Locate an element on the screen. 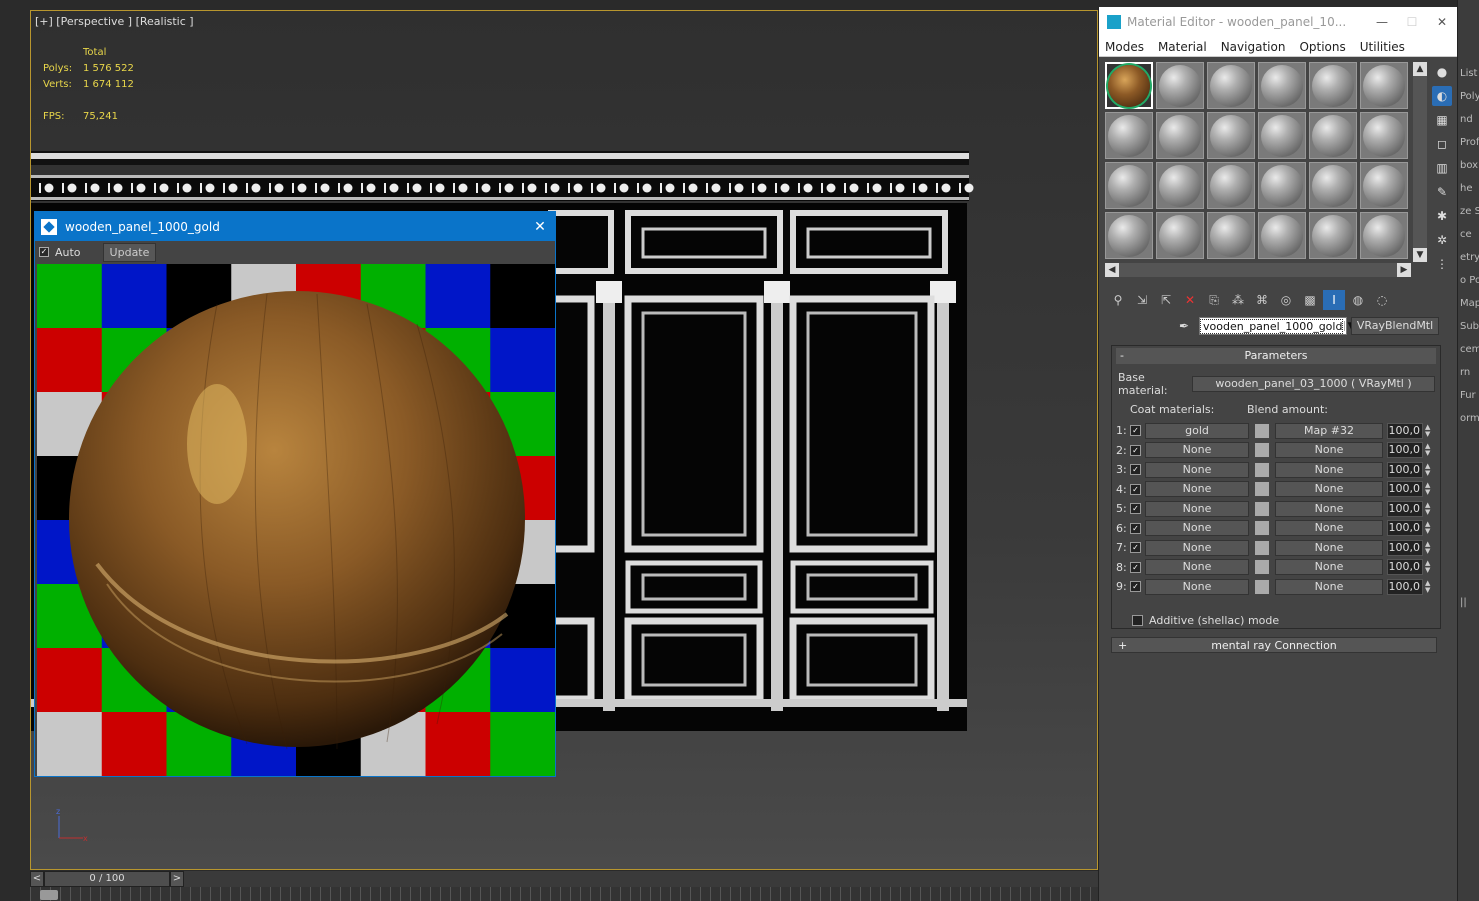 The width and height of the screenshot is (1479, 901). sample-type-icon: ● is located at coordinates (1442, 72).